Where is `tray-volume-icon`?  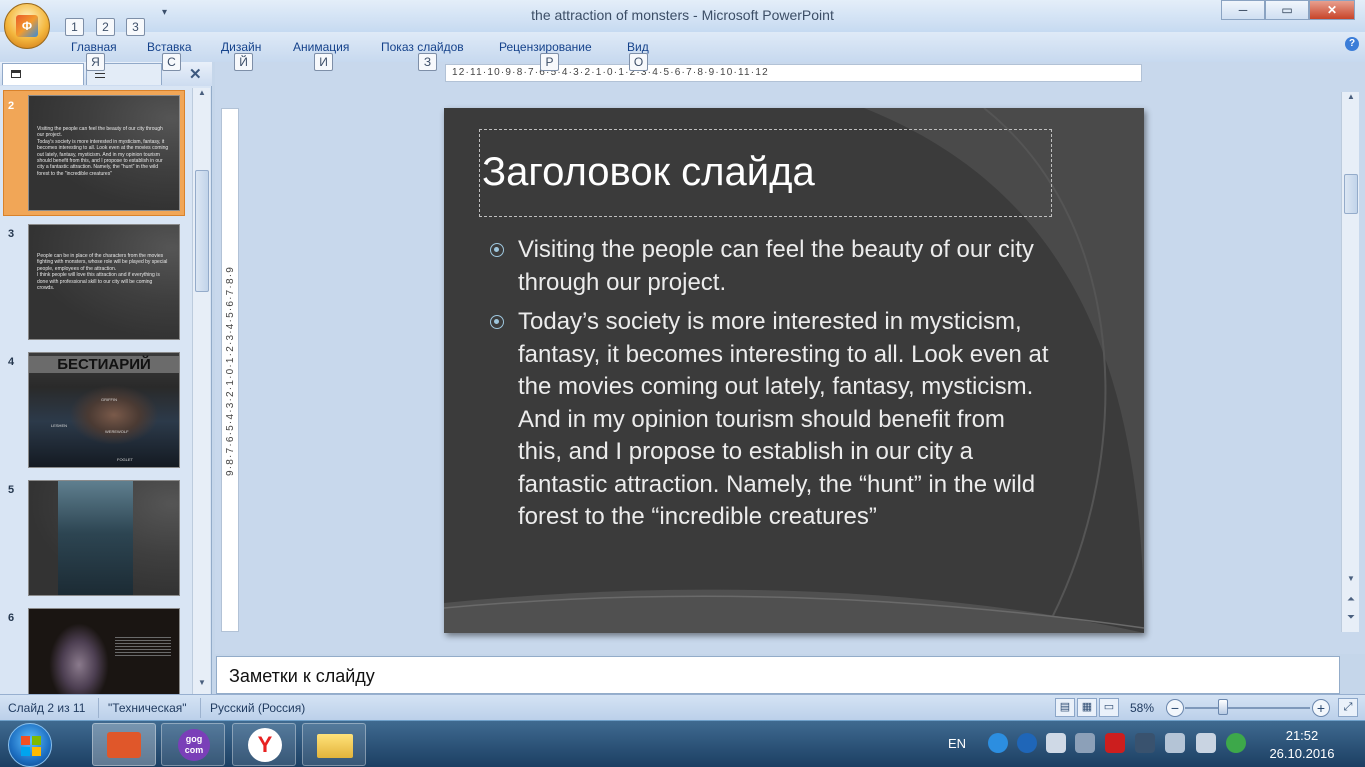 tray-volume-icon is located at coordinates (1056, 743).